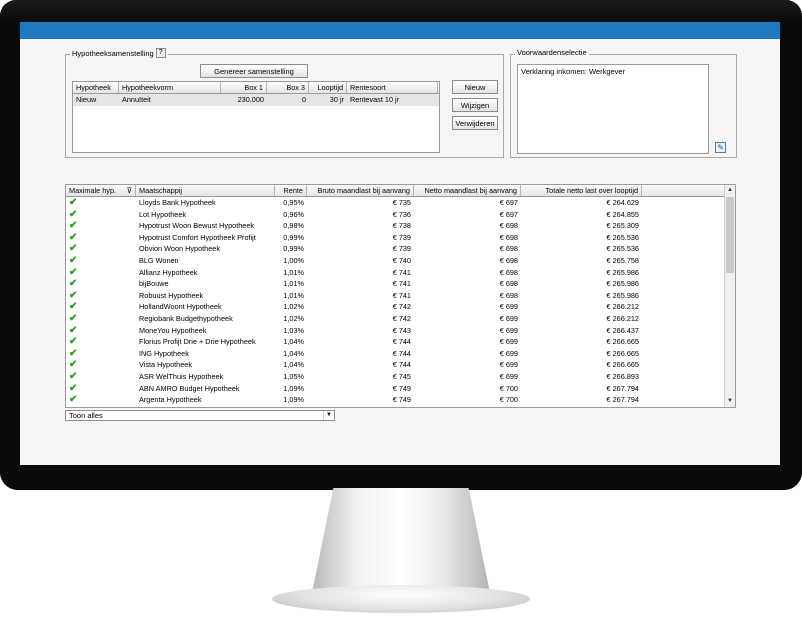 The image size is (802, 623). Describe the element at coordinates (475, 123) in the screenshot. I see `verwijderen-button: Verwijderen` at that location.